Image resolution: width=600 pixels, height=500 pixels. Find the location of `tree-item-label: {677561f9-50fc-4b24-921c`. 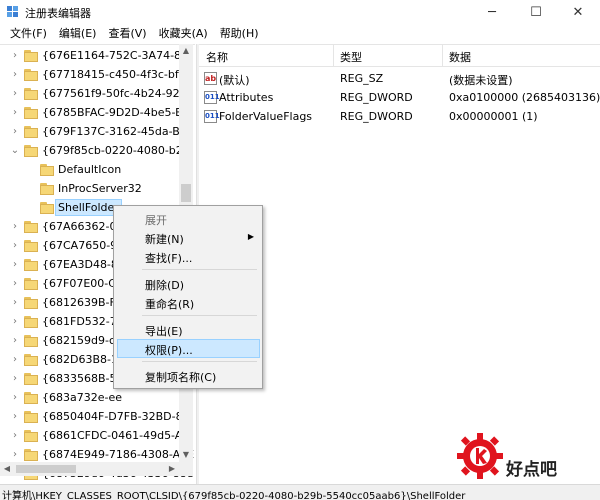

tree-item-label: {677561f9-50fc-4b24-921c is located at coordinates (117, 93).